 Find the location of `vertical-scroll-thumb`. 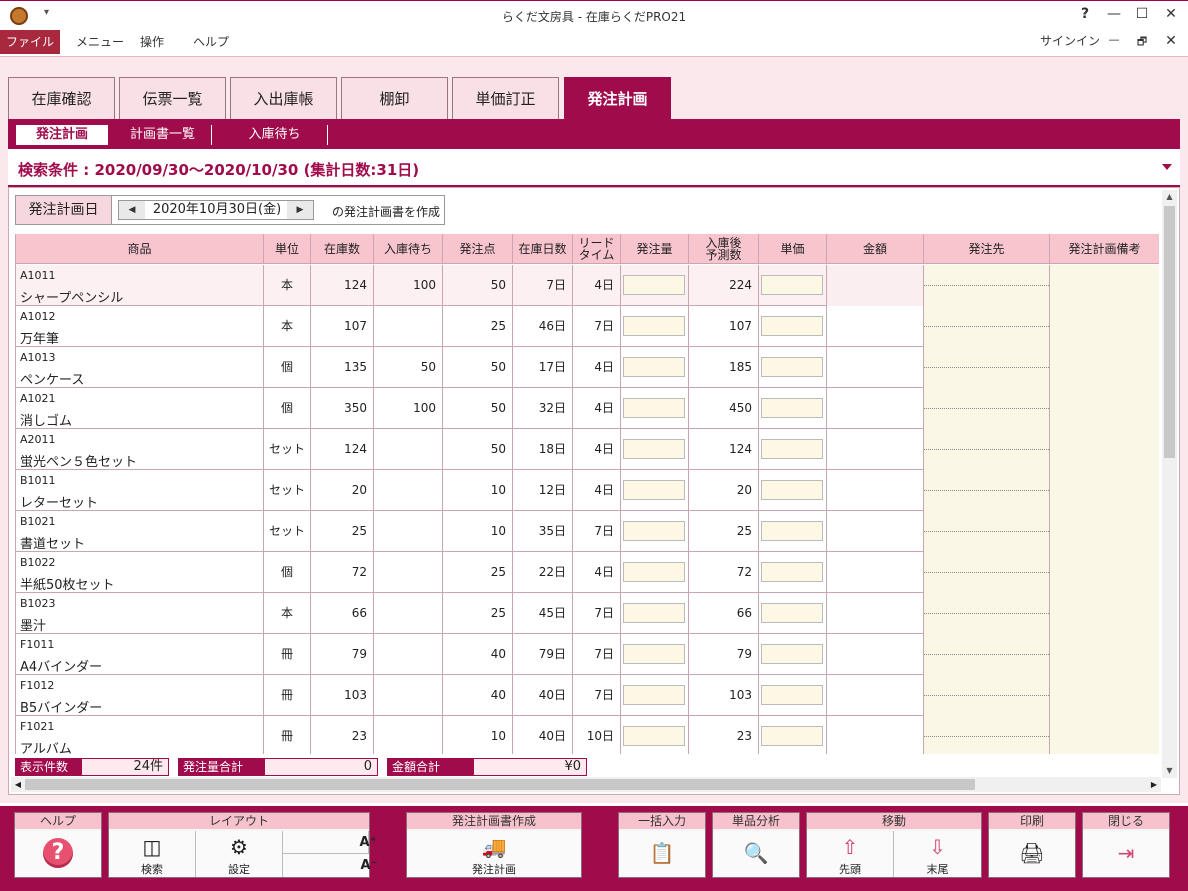

vertical-scroll-thumb is located at coordinates (1169, 332).